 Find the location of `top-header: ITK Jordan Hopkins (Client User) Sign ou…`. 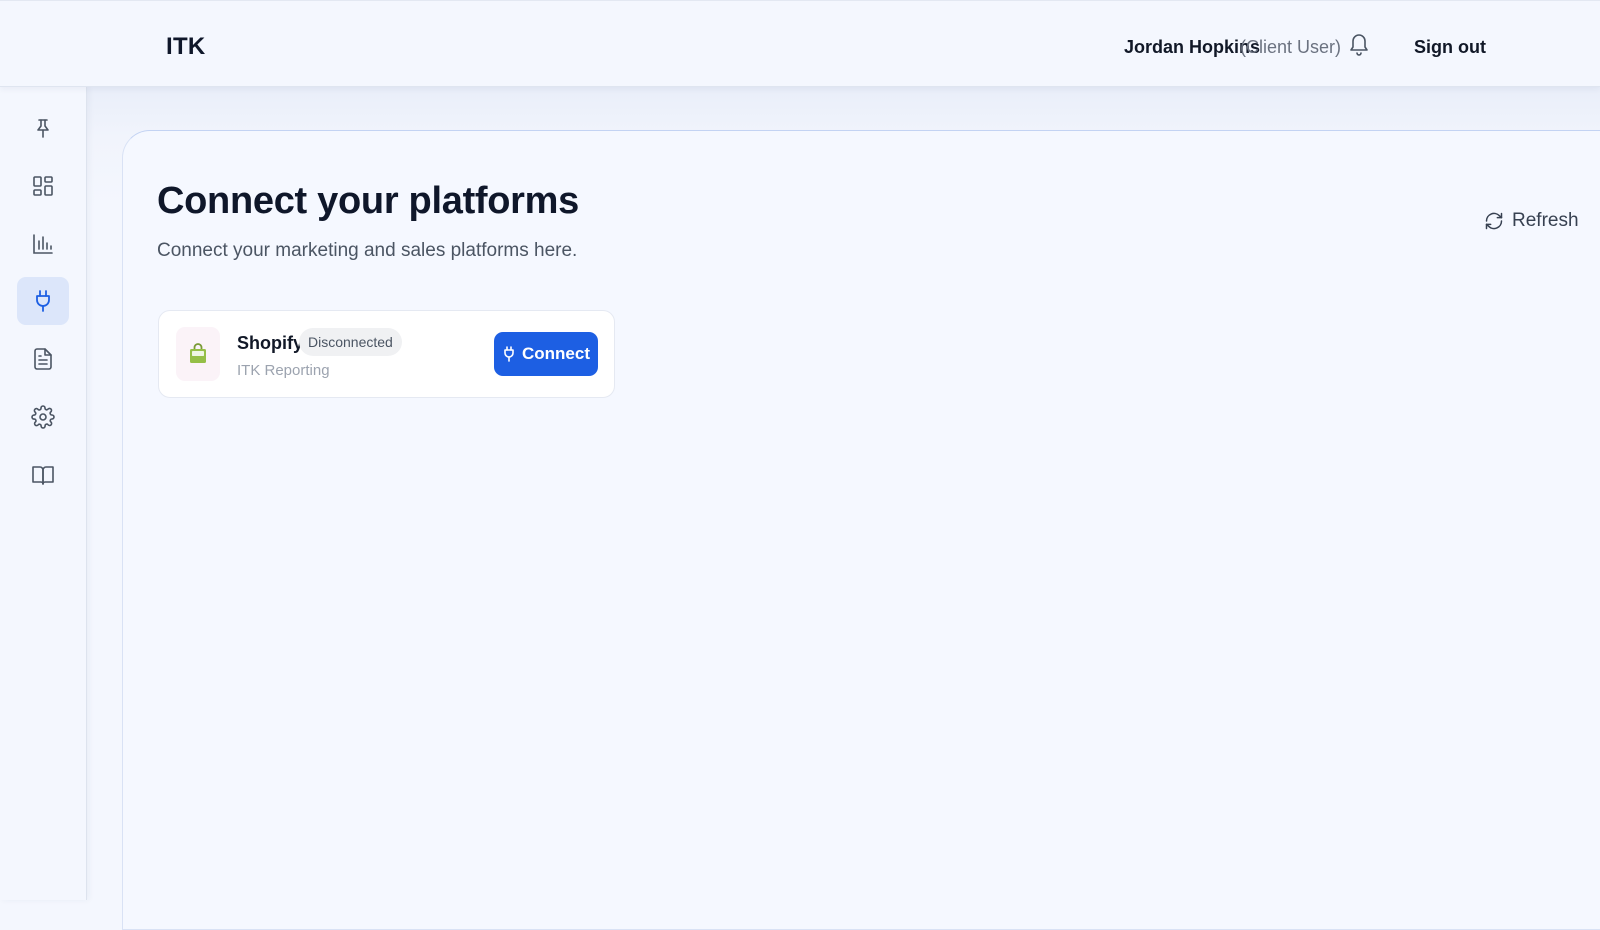

top-header: ITK Jordan Hopkins (Client User) Sign ou… is located at coordinates (800, 43).